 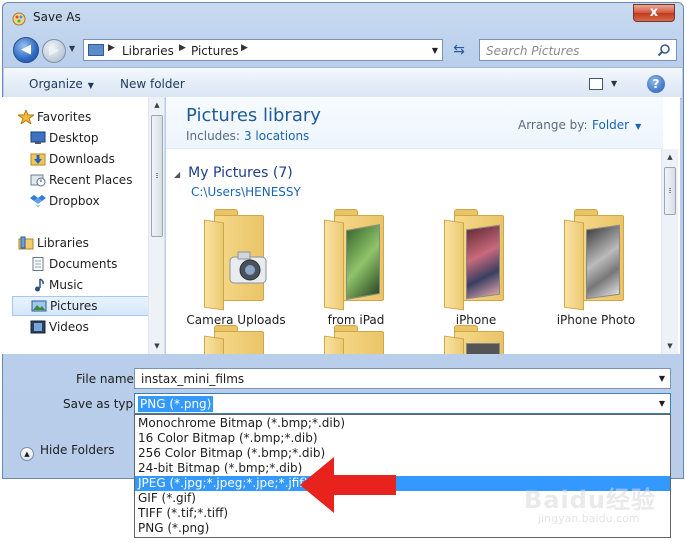 I want to click on title-bar: Save As x, so click(x=343, y=17).